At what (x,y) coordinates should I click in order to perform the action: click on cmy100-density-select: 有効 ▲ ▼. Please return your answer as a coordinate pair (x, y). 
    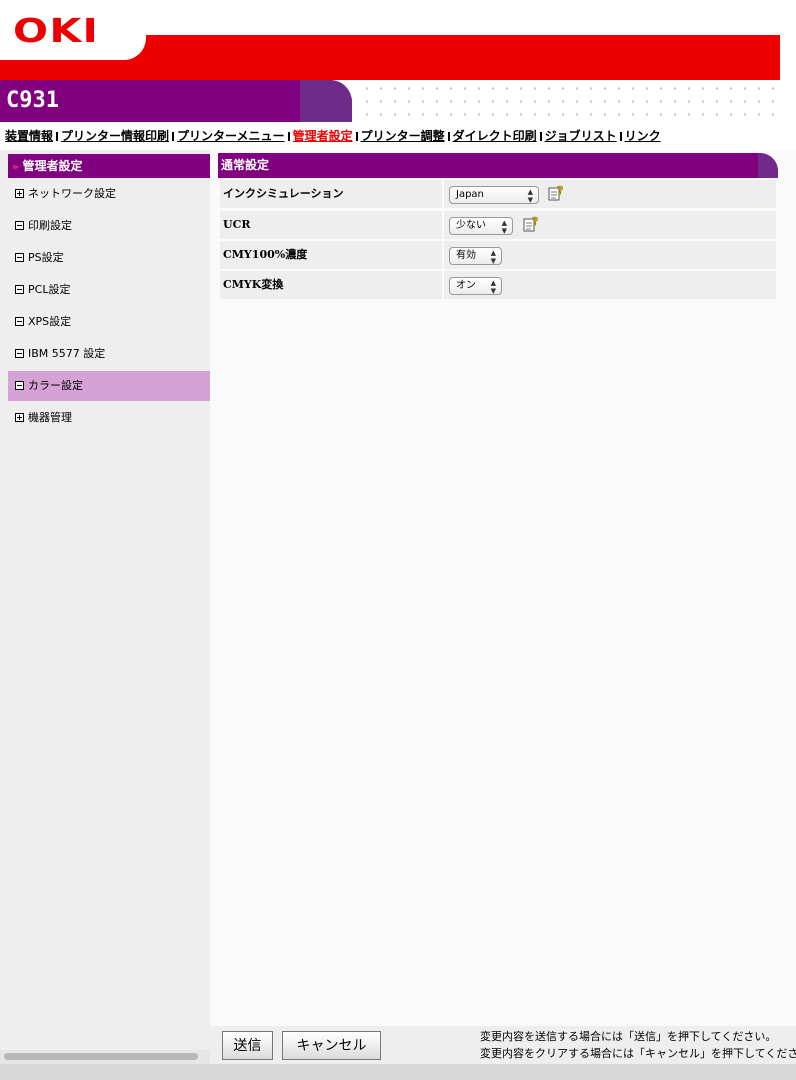
    Looking at the image, I should click on (475, 256).